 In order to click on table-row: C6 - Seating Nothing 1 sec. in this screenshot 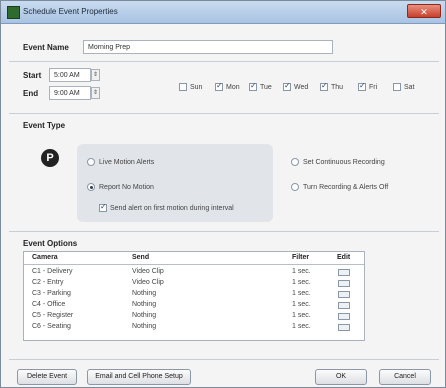, I will do `click(194, 328)`.